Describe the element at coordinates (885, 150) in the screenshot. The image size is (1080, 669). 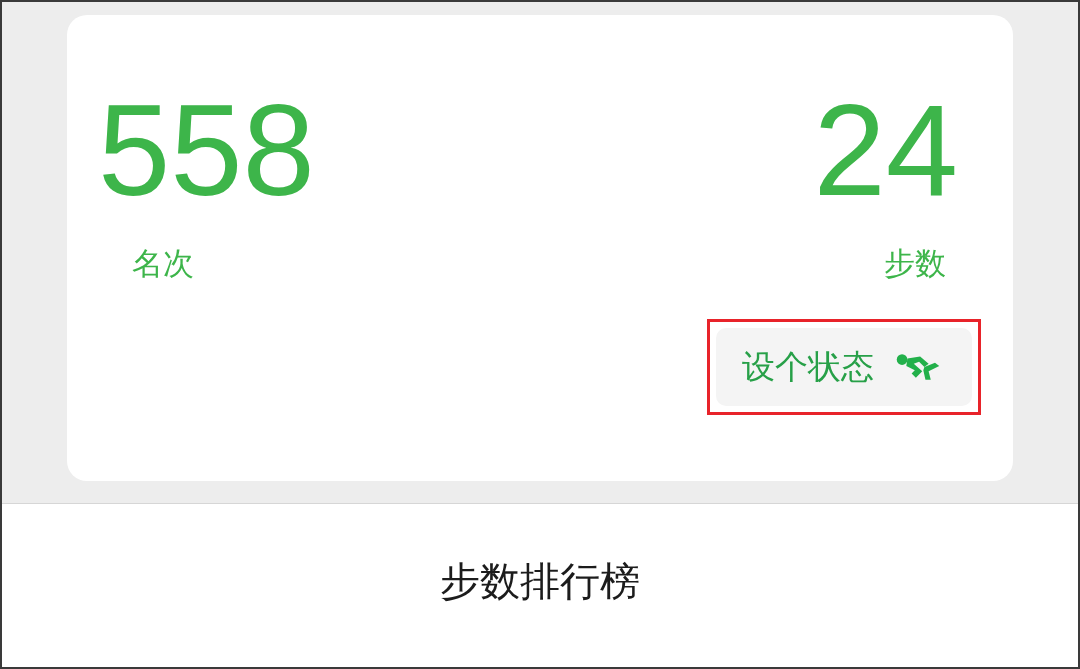
I see `stat-number: 24` at that location.